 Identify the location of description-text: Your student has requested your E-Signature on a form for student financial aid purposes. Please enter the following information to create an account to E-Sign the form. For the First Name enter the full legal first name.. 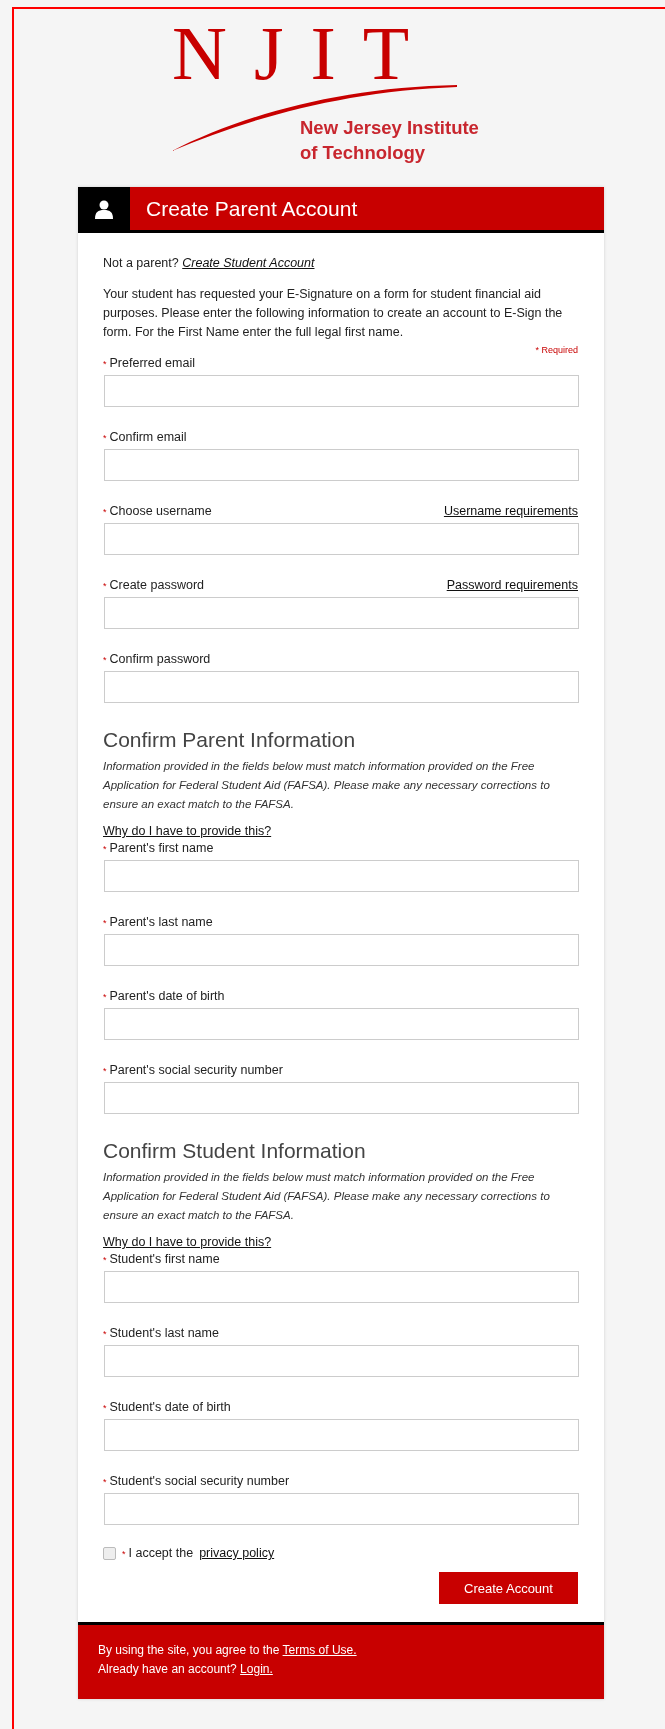
(333, 313).